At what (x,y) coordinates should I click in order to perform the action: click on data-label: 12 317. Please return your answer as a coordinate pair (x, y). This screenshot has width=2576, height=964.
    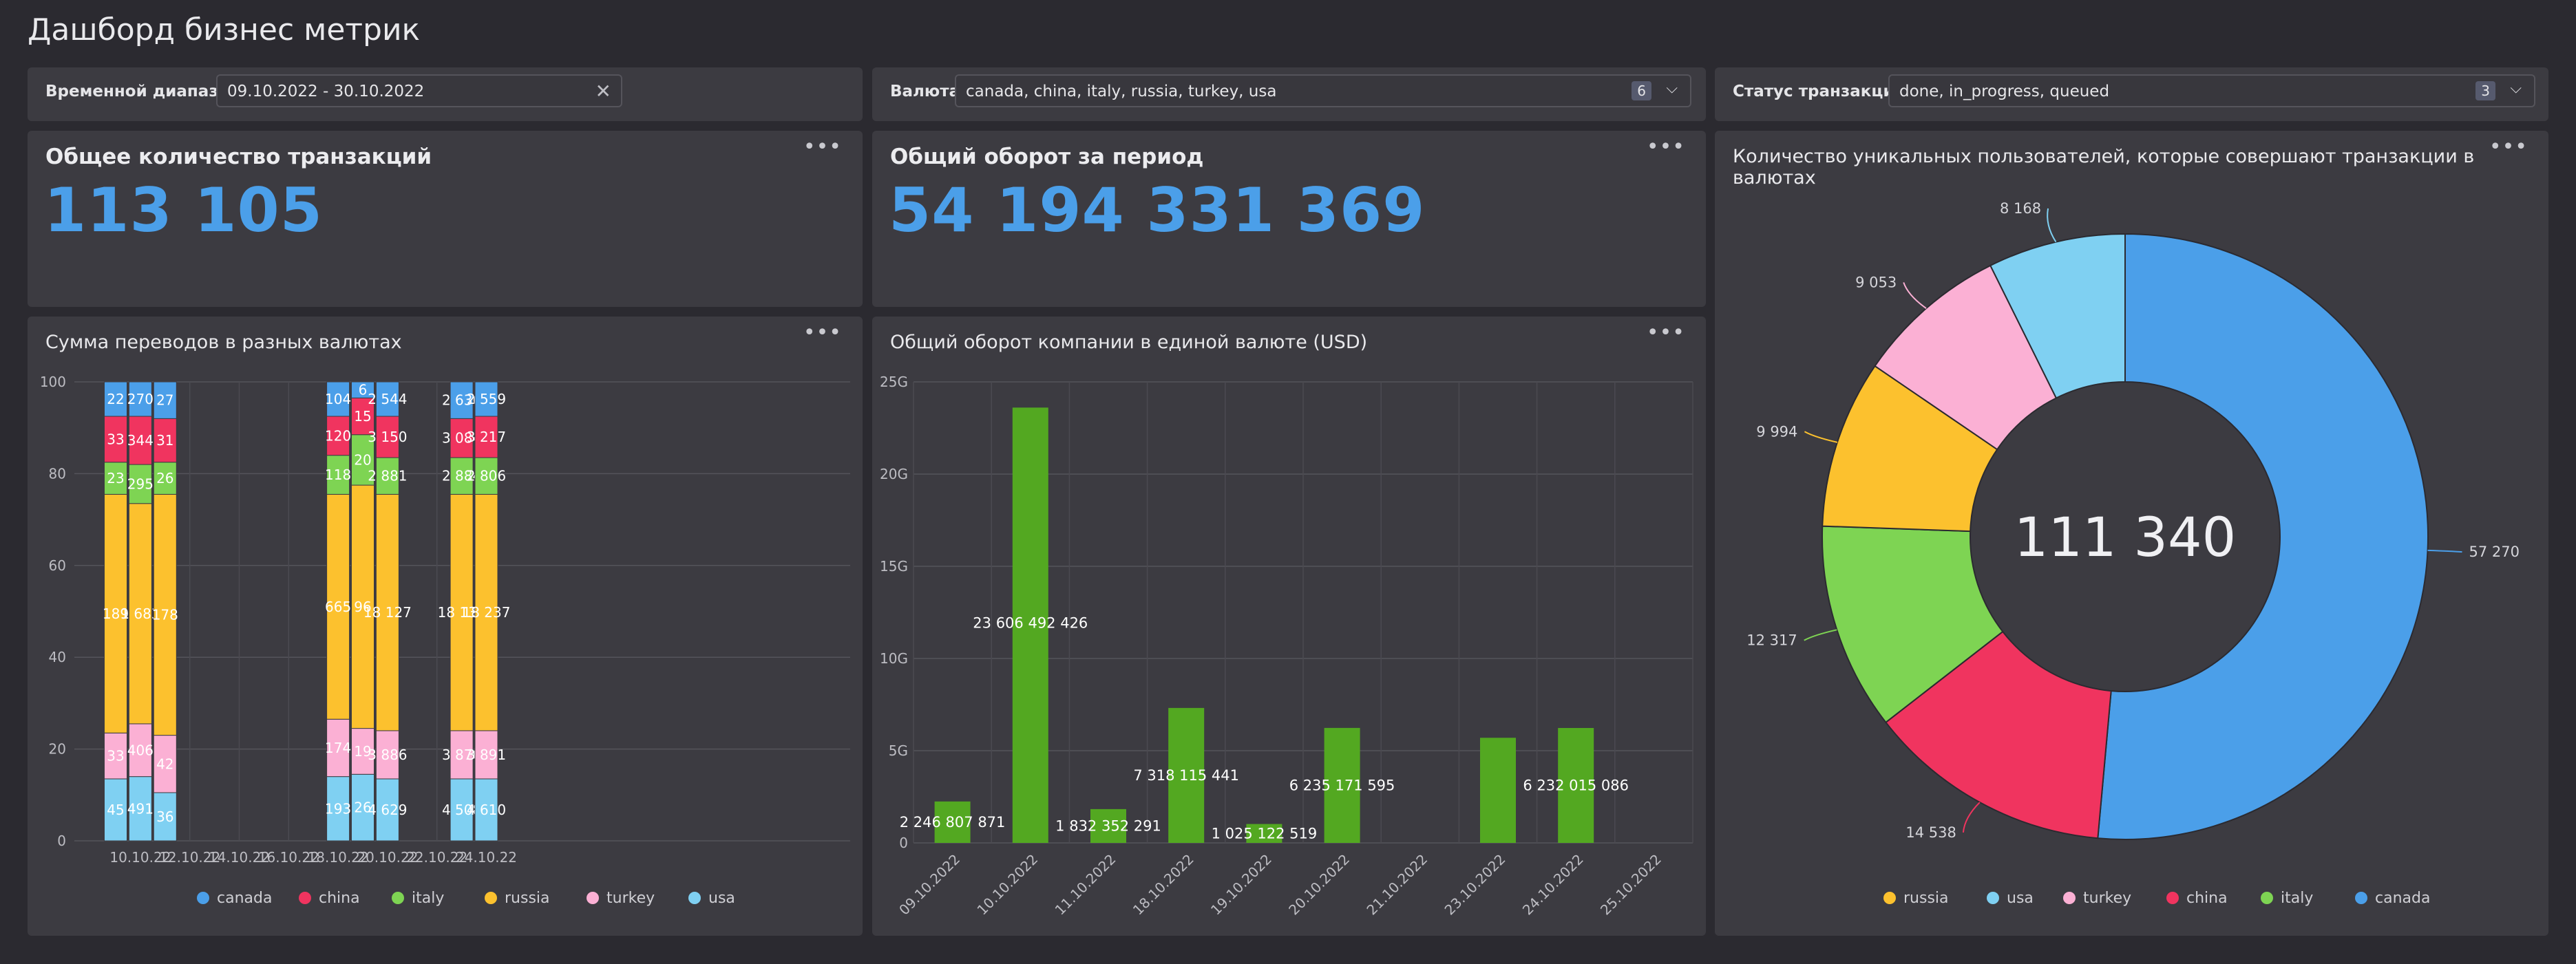
    Looking at the image, I should click on (1772, 640).